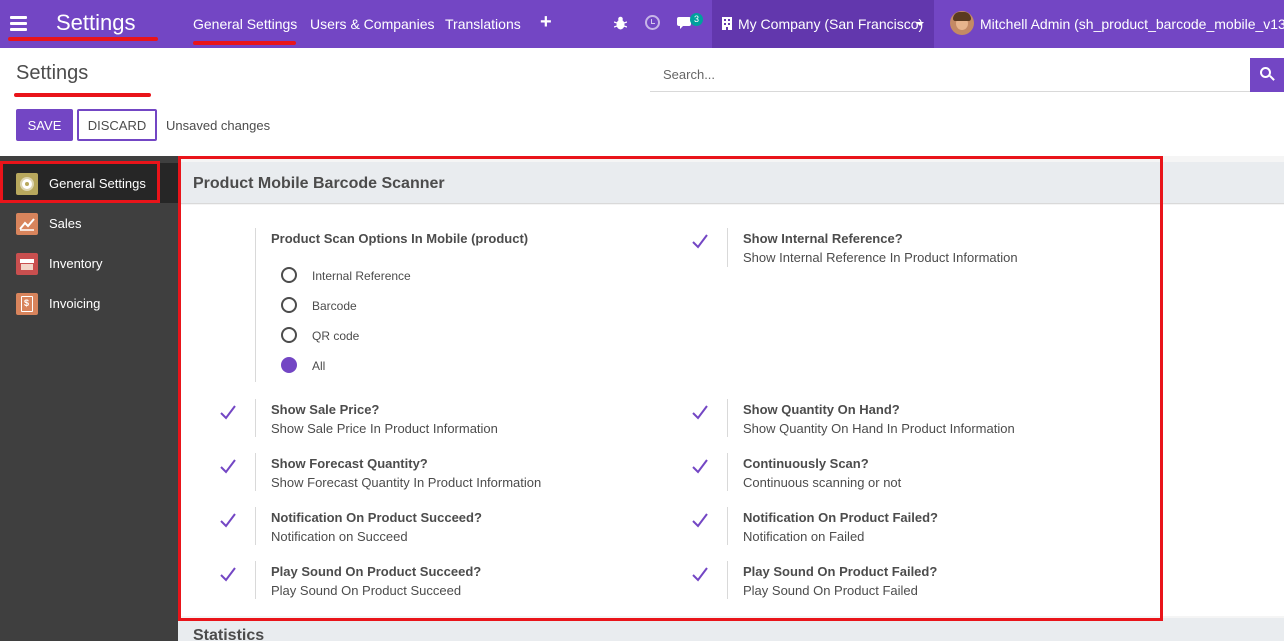  I want to click on setting-title: Show Quantity On Hand?, so click(821, 409).